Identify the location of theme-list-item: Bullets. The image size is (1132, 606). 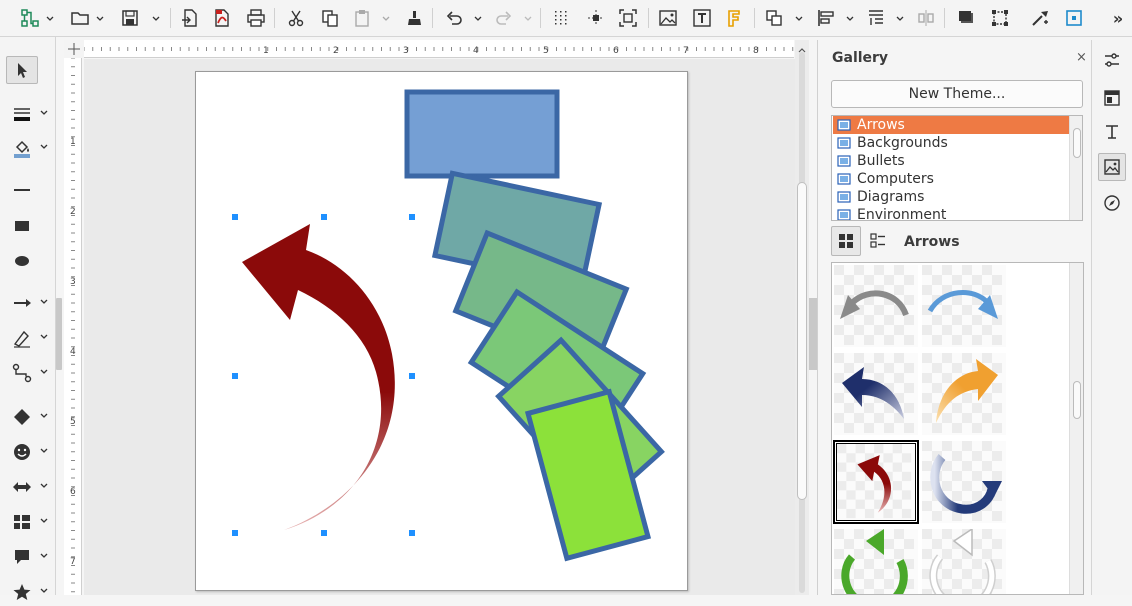
(951, 161).